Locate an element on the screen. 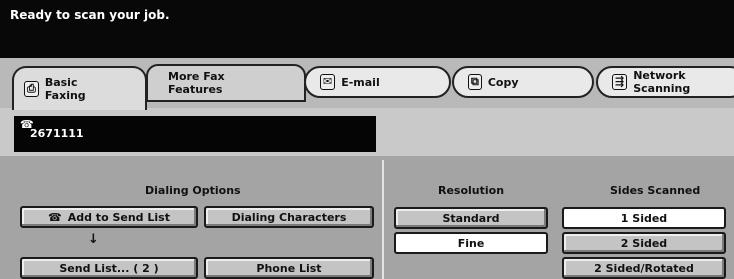  tab-basic-faxing: ⎙ Basic Faxing is located at coordinates (79, 88).